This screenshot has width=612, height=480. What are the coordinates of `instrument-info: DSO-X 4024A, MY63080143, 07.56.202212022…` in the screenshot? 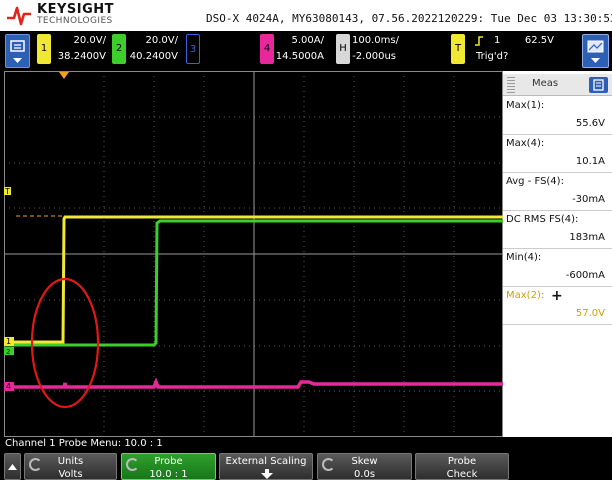 It's located at (409, 18).